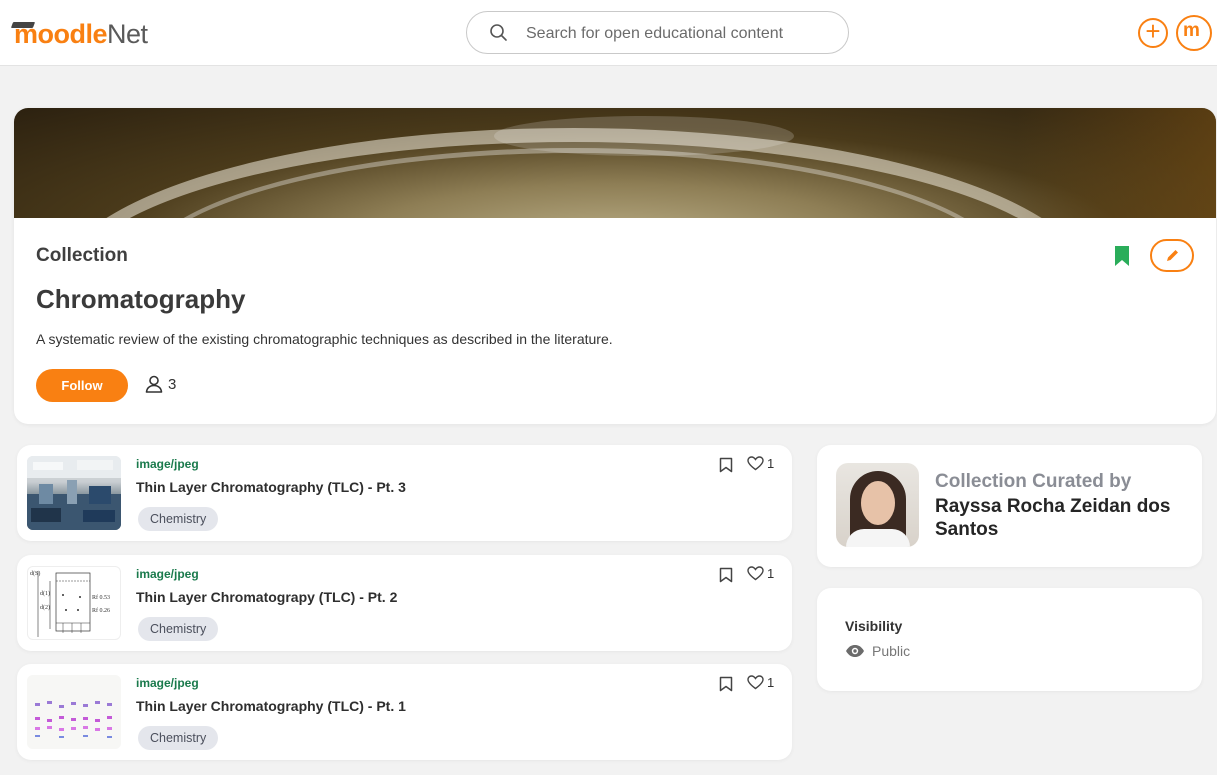 This screenshot has height=775, width=1217. Describe the element at coordinates (1191, 30) in the screenshot. I see `avatar-initial: m` at that location.